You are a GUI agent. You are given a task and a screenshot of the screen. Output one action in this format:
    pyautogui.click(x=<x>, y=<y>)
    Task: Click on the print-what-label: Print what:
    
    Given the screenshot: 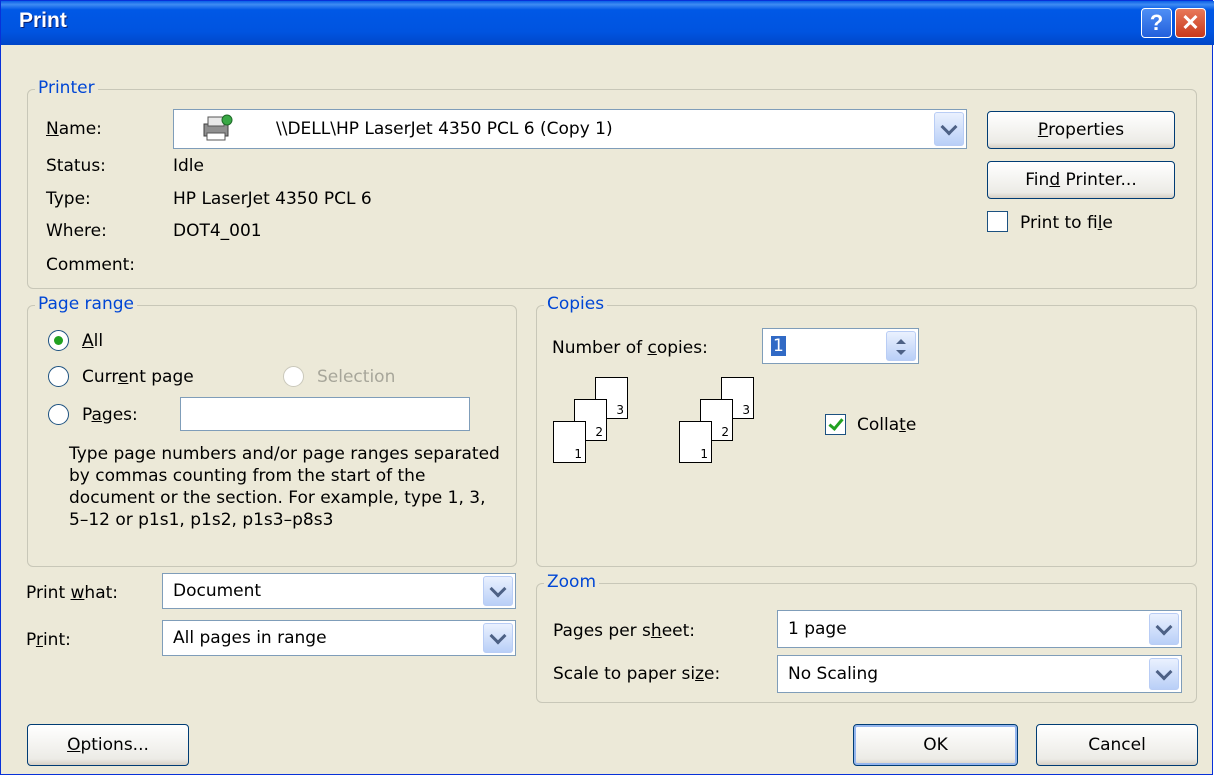 What is the action you would take?
    pyautogui.click(x=72, y=593)
    